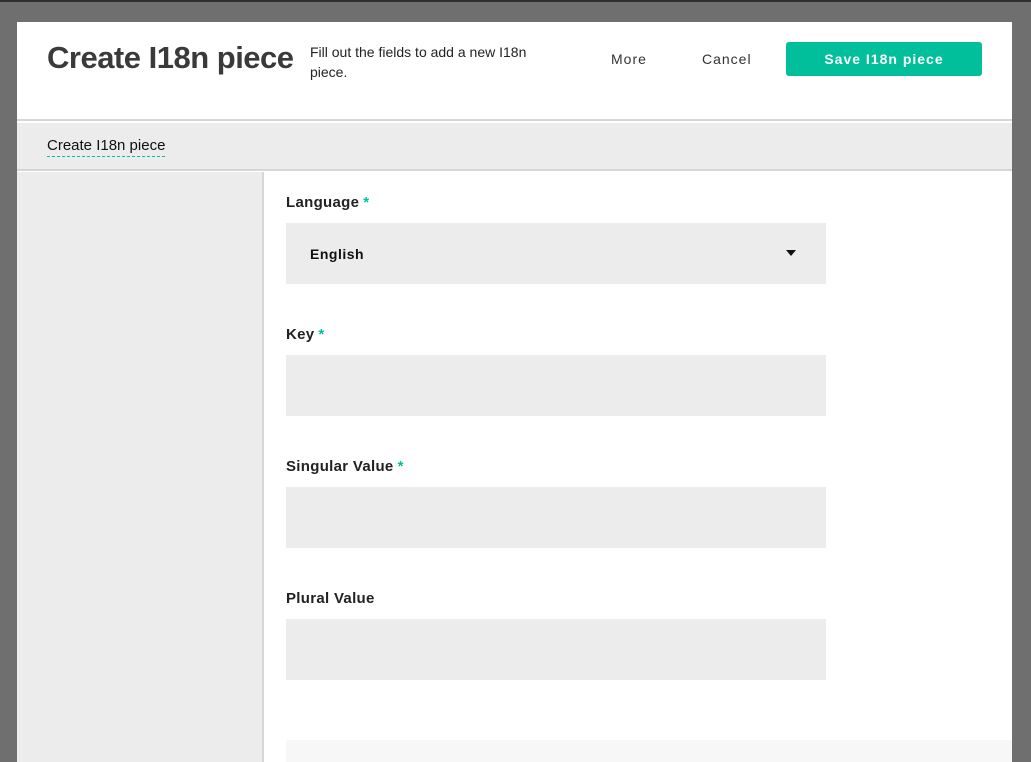  Describe the element at coordinates (556, 385) in the screenshot. I see `key-input` at that location.